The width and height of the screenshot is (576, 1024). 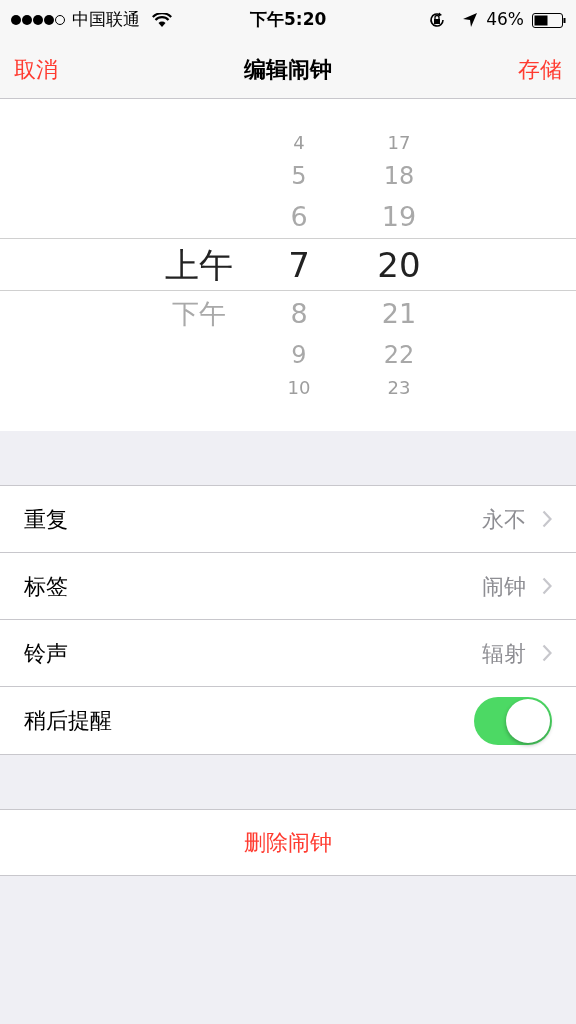 What do you see at coordinates (299, 175) in the screenshot?
I see `picker-option: 5` at bounding box center [299, 175].